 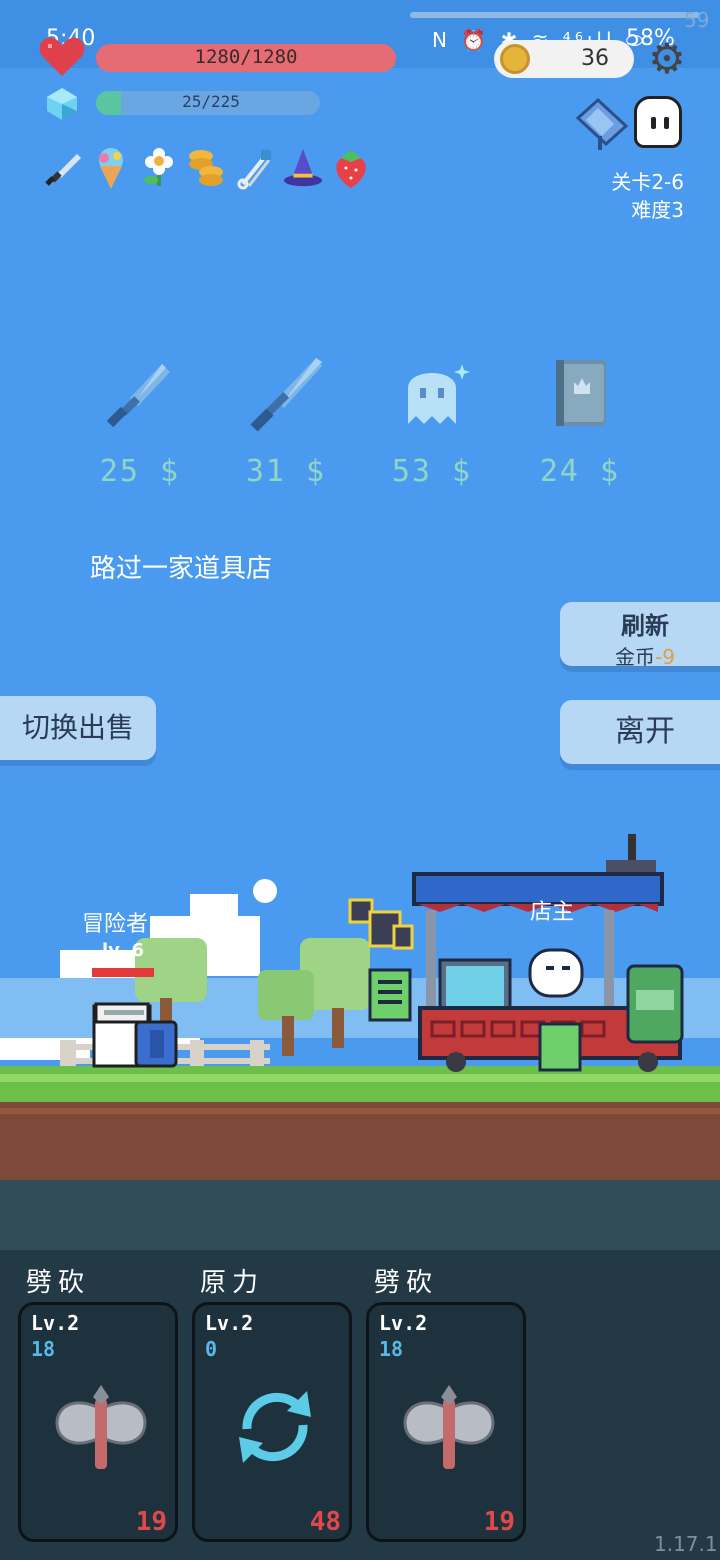 I want to click on hp-text: 1280/1280, so click(x=246, y=57).